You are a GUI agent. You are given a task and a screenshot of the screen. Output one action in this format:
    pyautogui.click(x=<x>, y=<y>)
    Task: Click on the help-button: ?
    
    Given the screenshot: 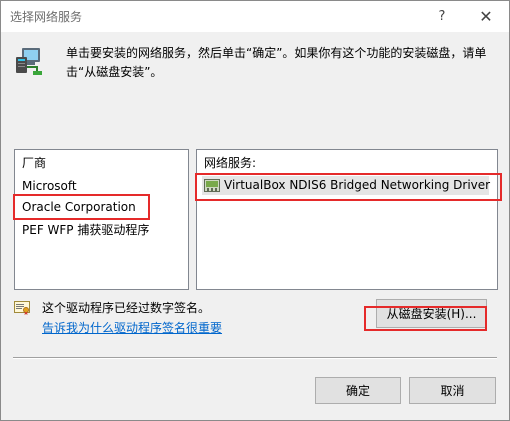 What is the action you would take?
    pyautogui.click(x=442, y=16)
    